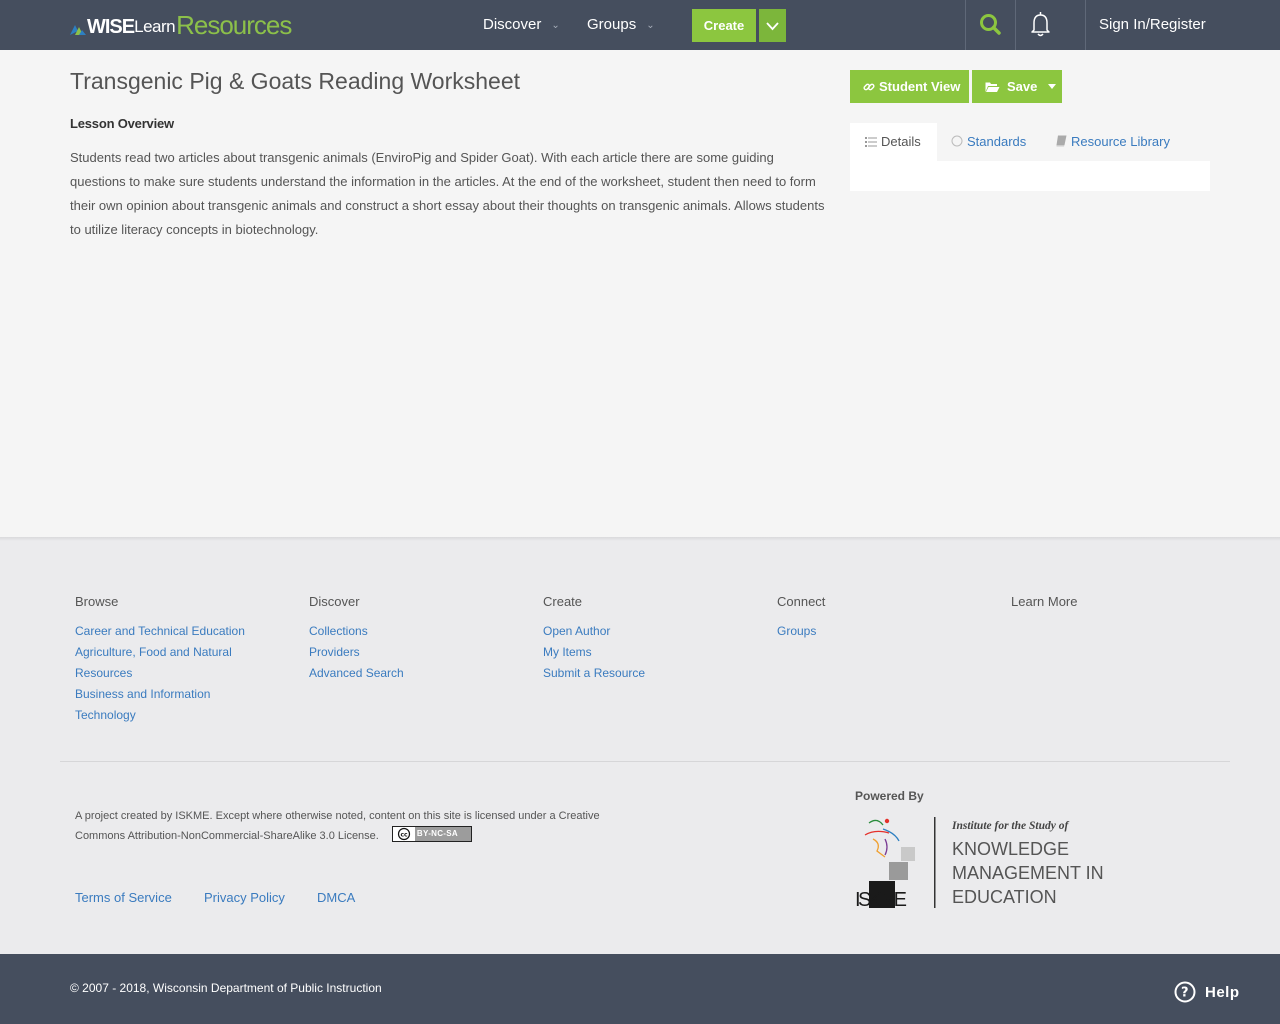 Image resolution: width=1280 pixels, height=1024 pixels. I want to click on tab-details: Details, so click(893, 142).